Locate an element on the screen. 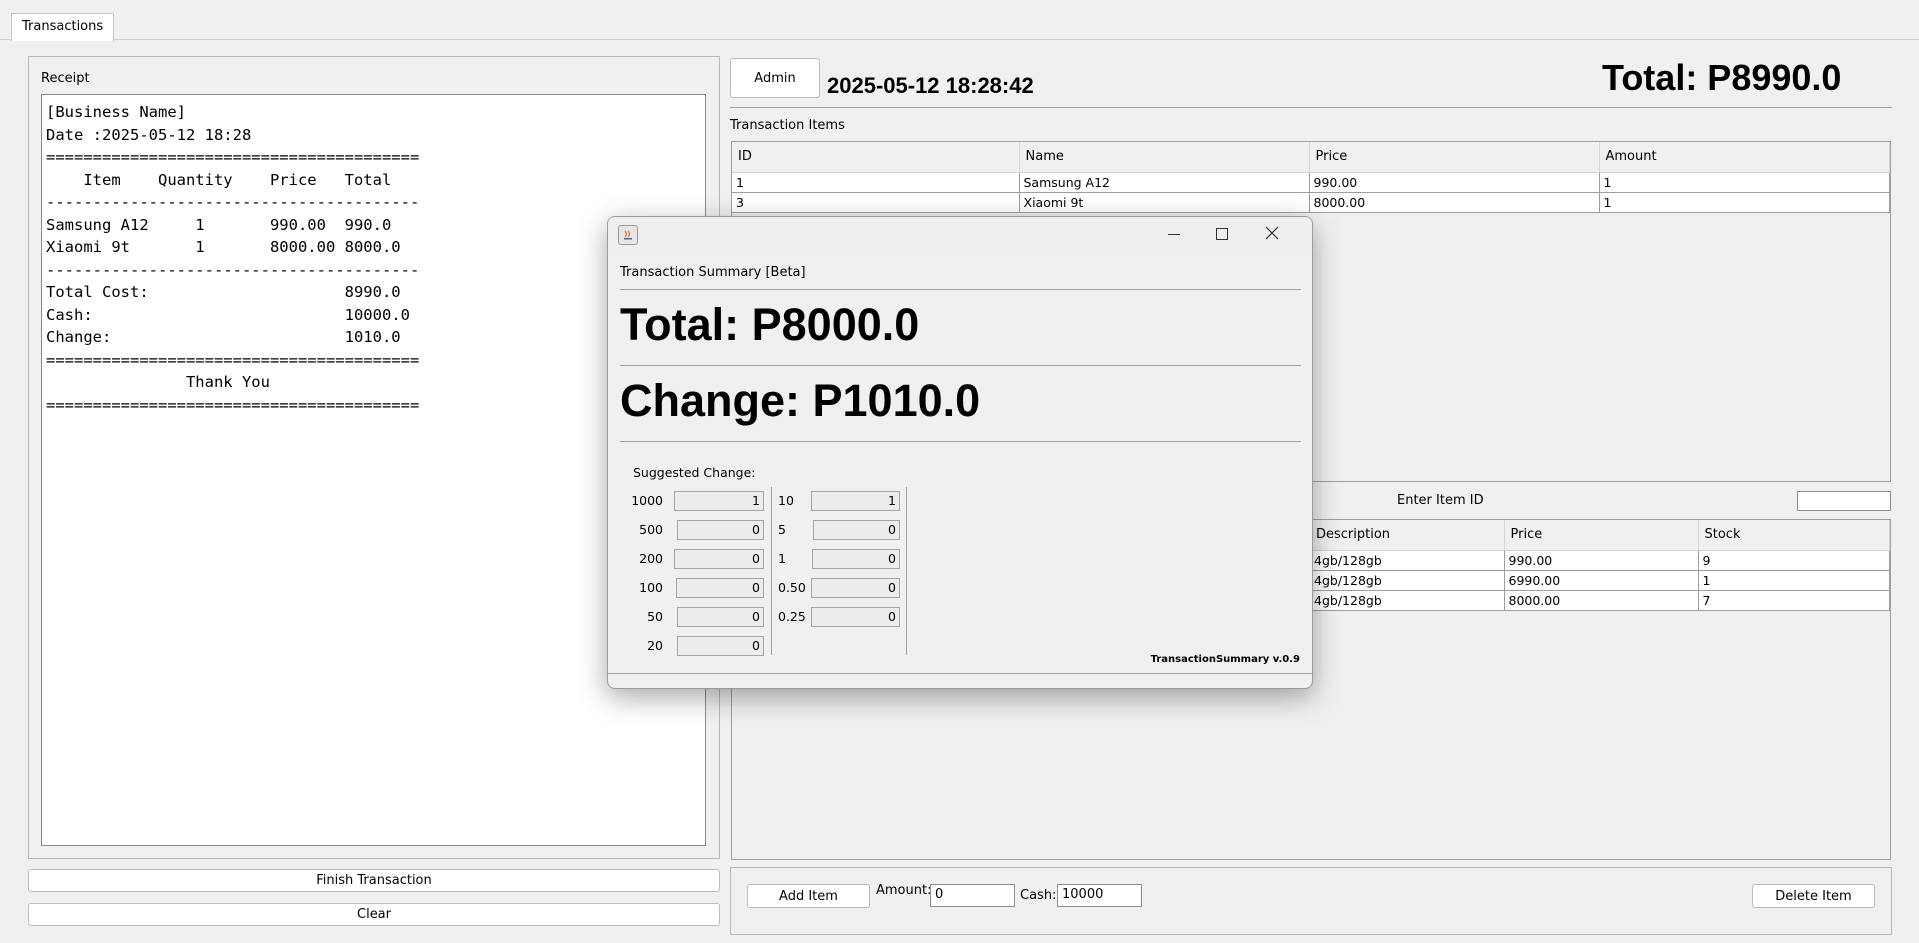 Image resolution: width=1919 pixels, height=943 pixels. cell-price: 6990.00 is located at coordinates (1601, 580).